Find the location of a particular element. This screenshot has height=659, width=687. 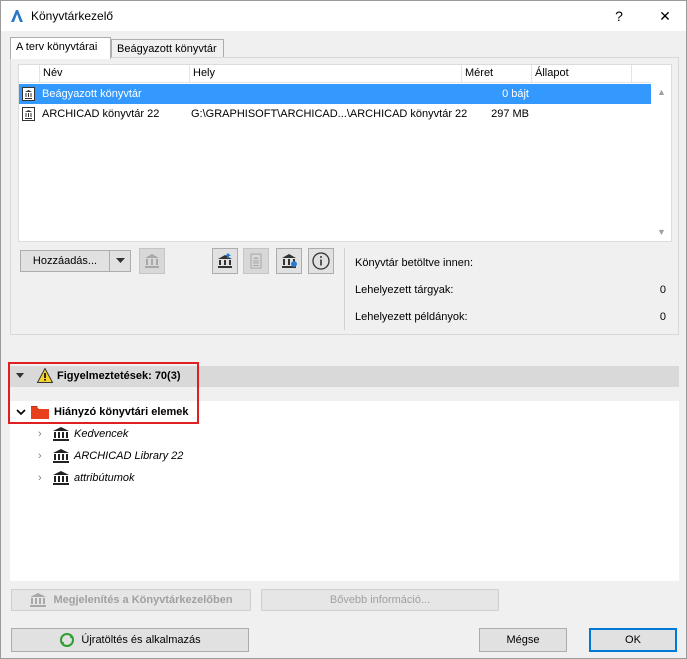

window-title: Könyvtárkezelő is located at coordinates (72, 16).